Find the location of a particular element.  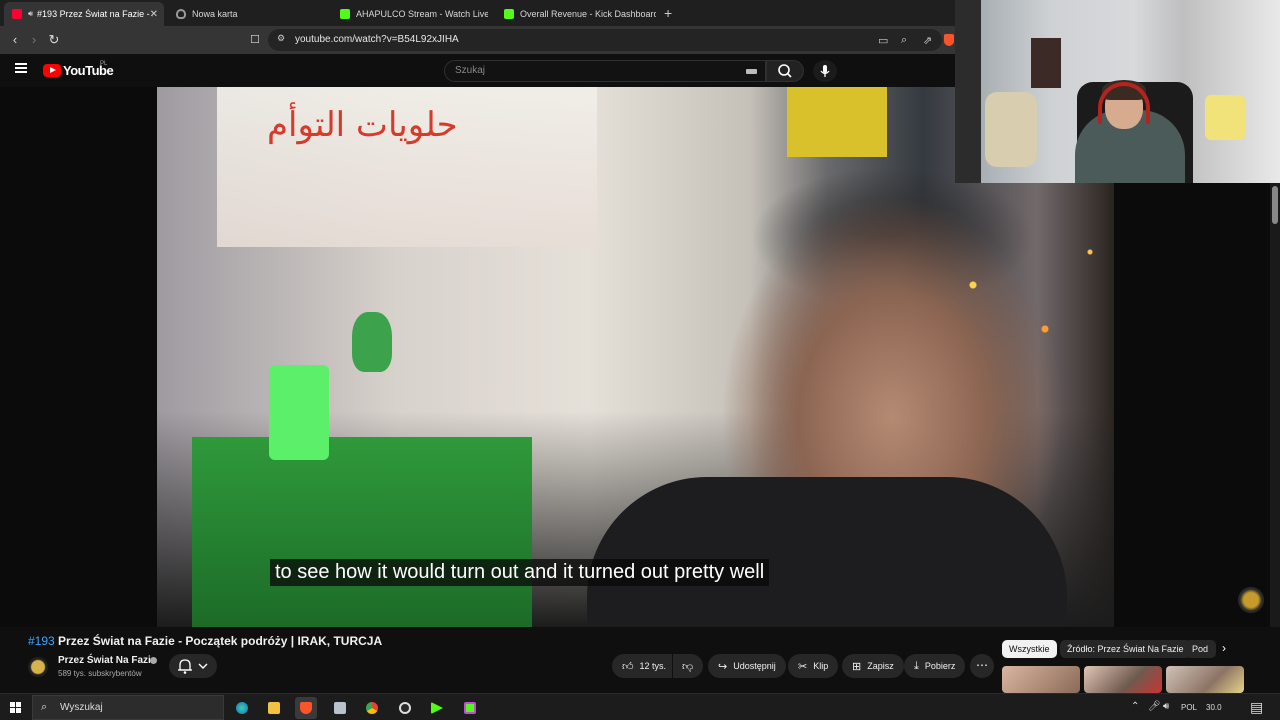

more-actions-button: ⋯ is located at coordinates (982, 666).